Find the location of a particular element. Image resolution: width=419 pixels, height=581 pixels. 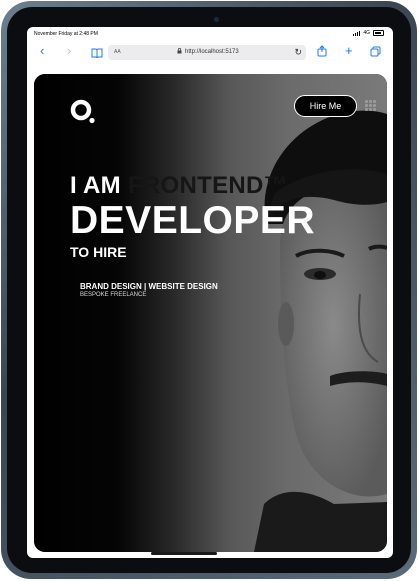

status-indicators: 4G is located at coordinates (368, 33).